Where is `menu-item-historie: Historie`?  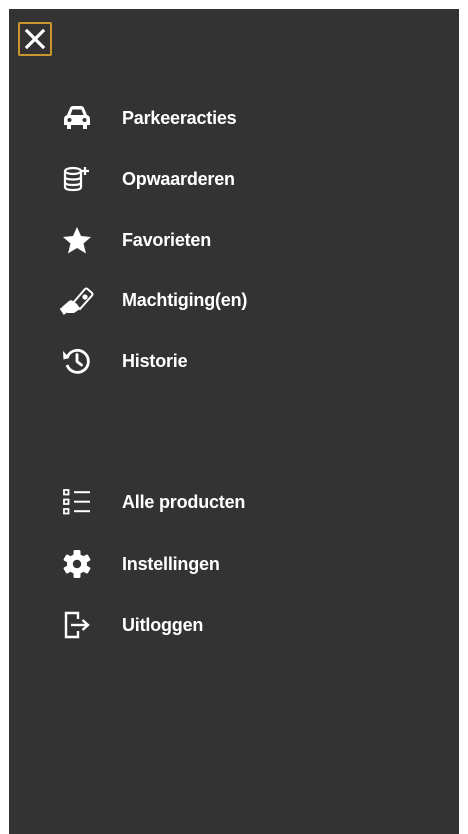 menu-item-historie: Historie is located at coordinates (197, 361).